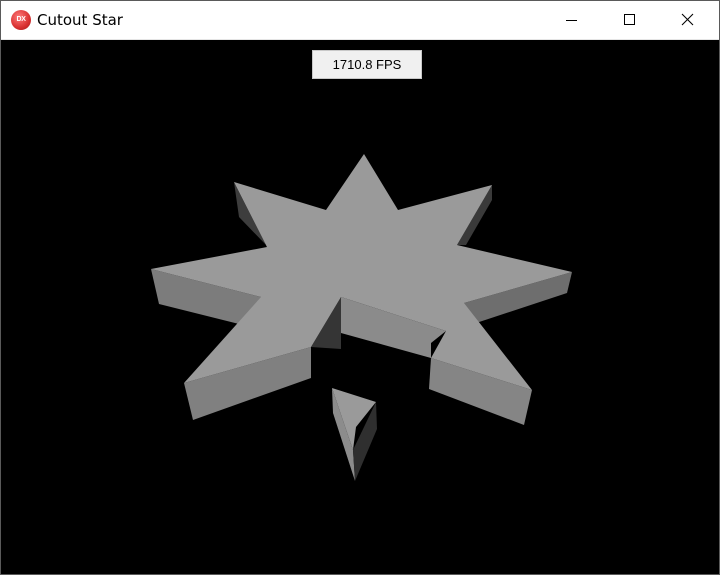  I want to click on title-bar: DX Cutout Star, so click(360, 20).